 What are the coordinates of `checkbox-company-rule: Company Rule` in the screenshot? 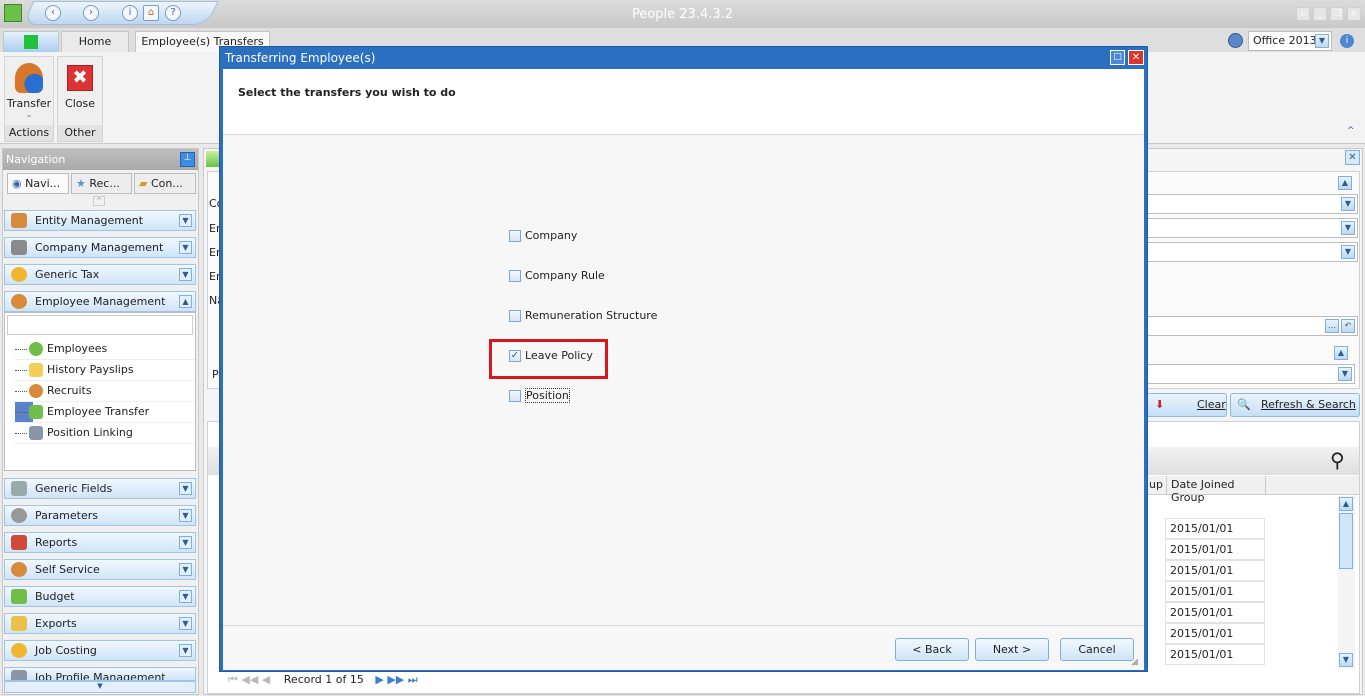 It's located at (557, 277).